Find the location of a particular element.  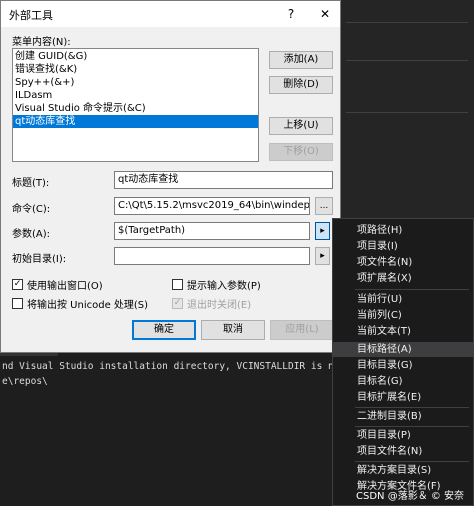

menu-item: 目标目录(G) is located at coordinates (403, 365).